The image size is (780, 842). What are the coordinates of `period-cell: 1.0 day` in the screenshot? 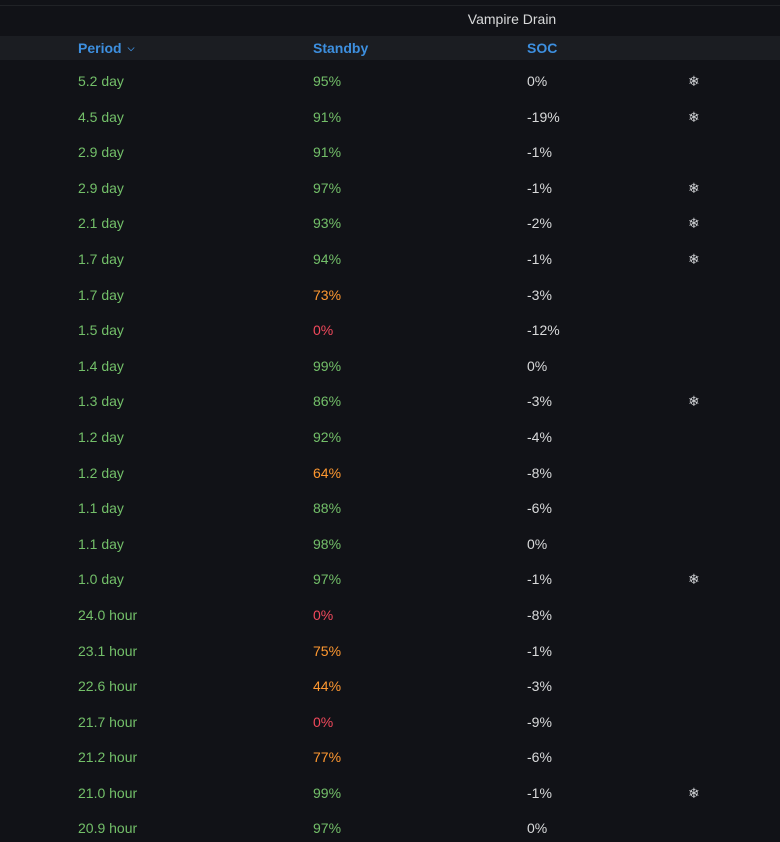 It's located at (101, 579).